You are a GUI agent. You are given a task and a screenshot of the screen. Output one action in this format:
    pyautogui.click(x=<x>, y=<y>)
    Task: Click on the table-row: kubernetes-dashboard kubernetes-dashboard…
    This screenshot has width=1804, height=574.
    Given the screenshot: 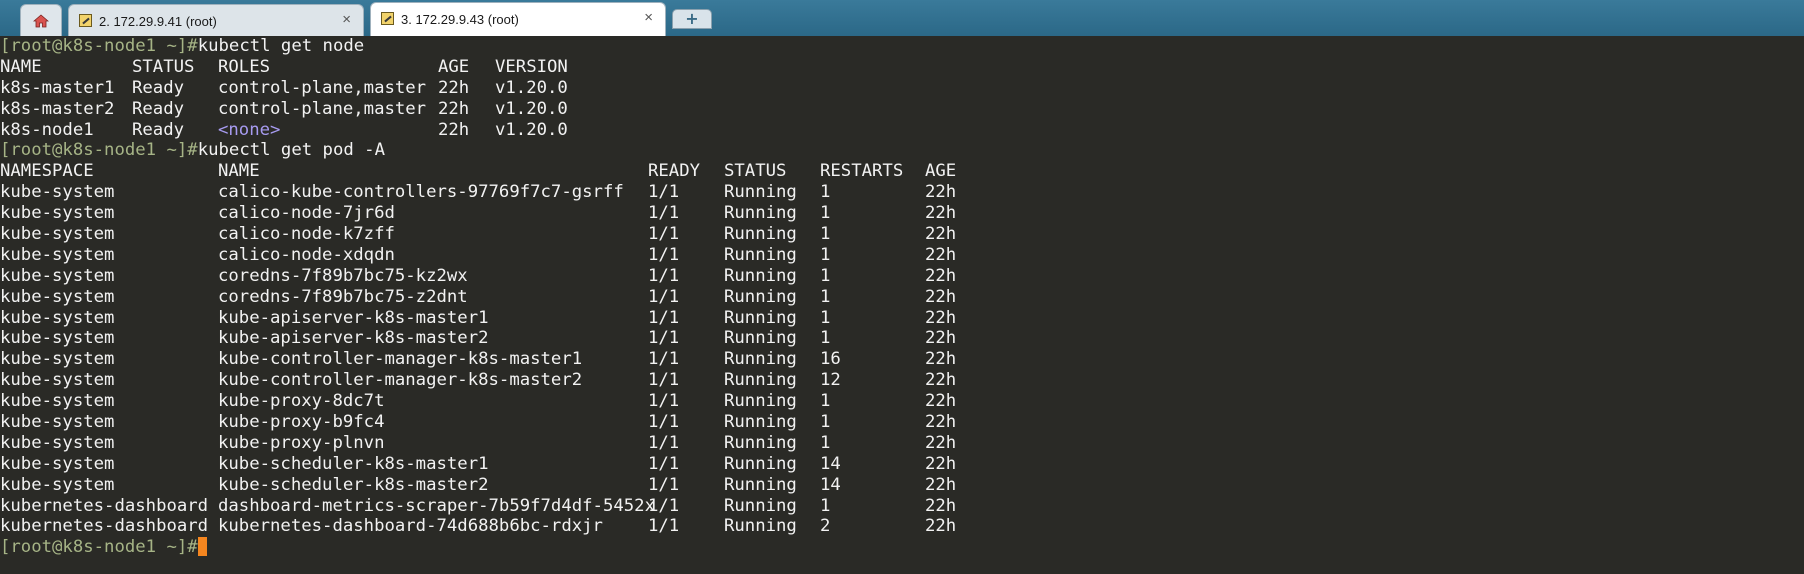 What is the action you would take?
    pyautogui.click(x=902, y=526)
    